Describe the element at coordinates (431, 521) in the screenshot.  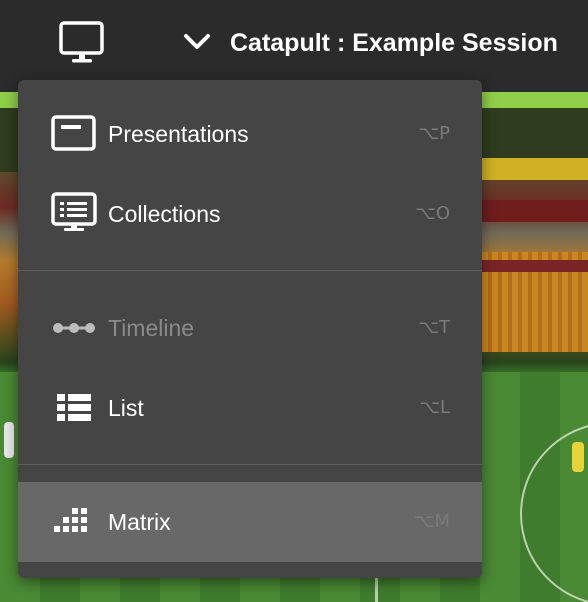
I see `menu-item-shortcut: ⌥M` at that location.